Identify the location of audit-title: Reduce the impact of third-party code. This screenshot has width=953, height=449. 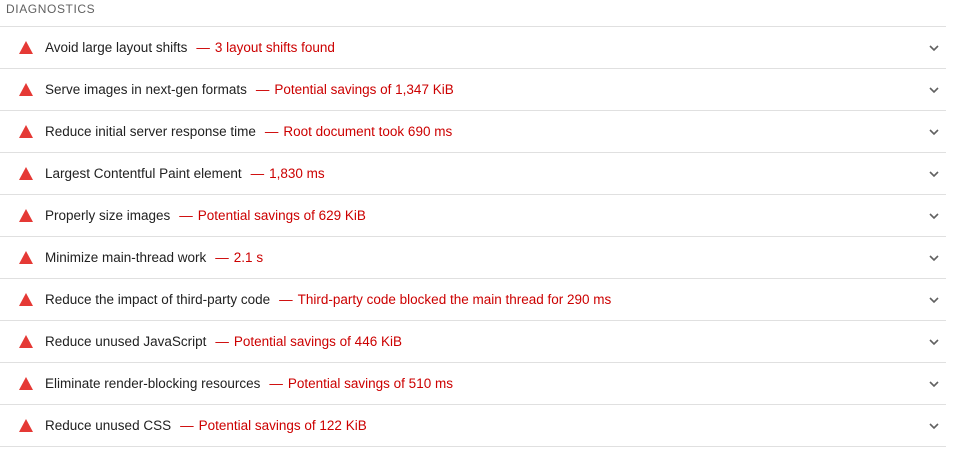
(158, 299).